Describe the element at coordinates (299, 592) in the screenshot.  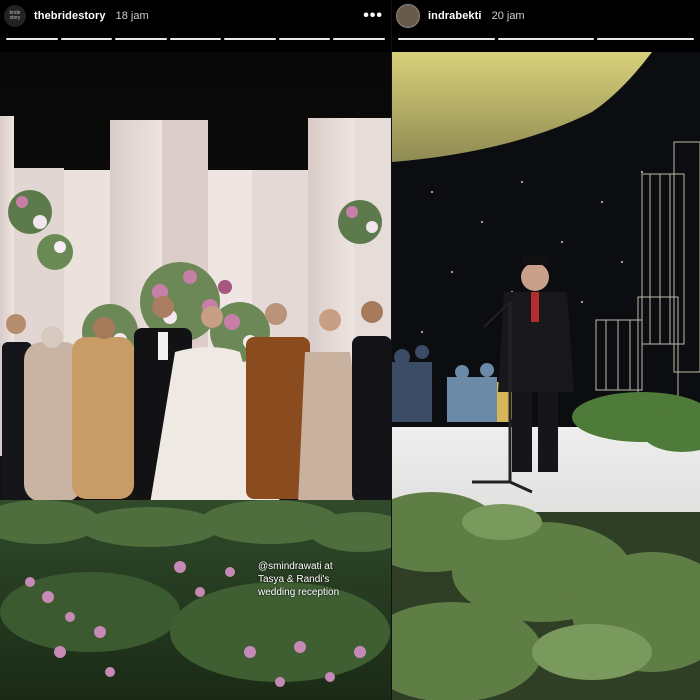
I see `caption-line: wedding reception` at that location.